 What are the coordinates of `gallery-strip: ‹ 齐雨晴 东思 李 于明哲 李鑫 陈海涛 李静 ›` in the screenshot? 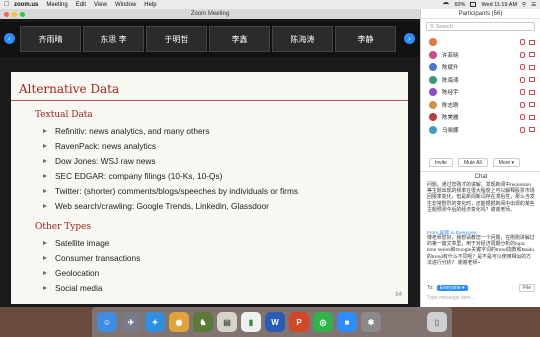 It's located at (210, 39).